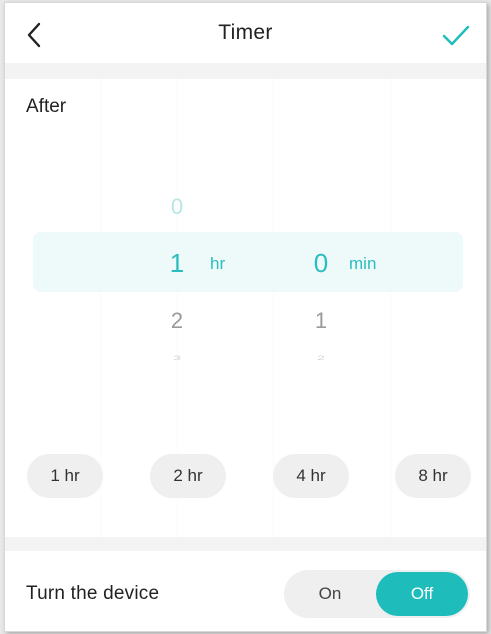  What do you see at coordinates (177, 357) in the screenshot?
I see `hours-option: 3` at bounding box center [177, 357].